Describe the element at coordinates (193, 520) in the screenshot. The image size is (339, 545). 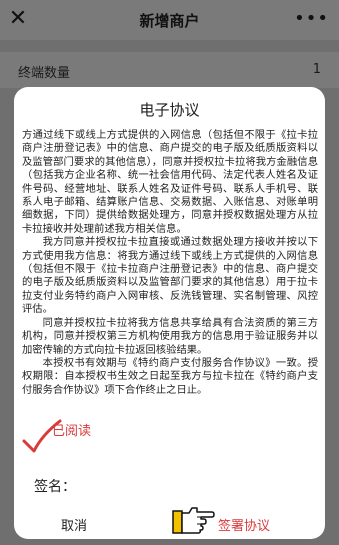
I see `pointing-hand-icon` at that location.